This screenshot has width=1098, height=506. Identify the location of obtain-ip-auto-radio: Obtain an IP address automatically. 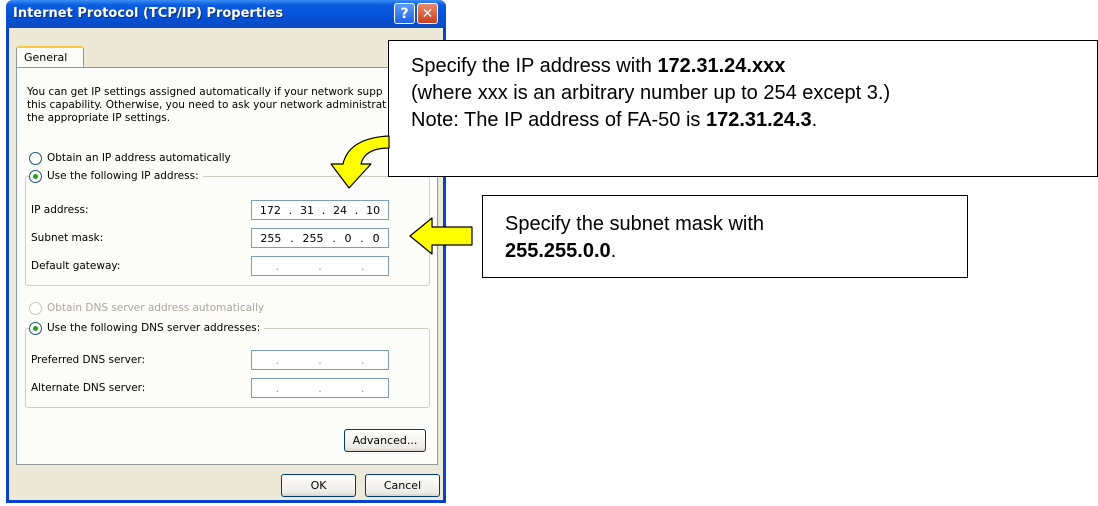
(130, 158).